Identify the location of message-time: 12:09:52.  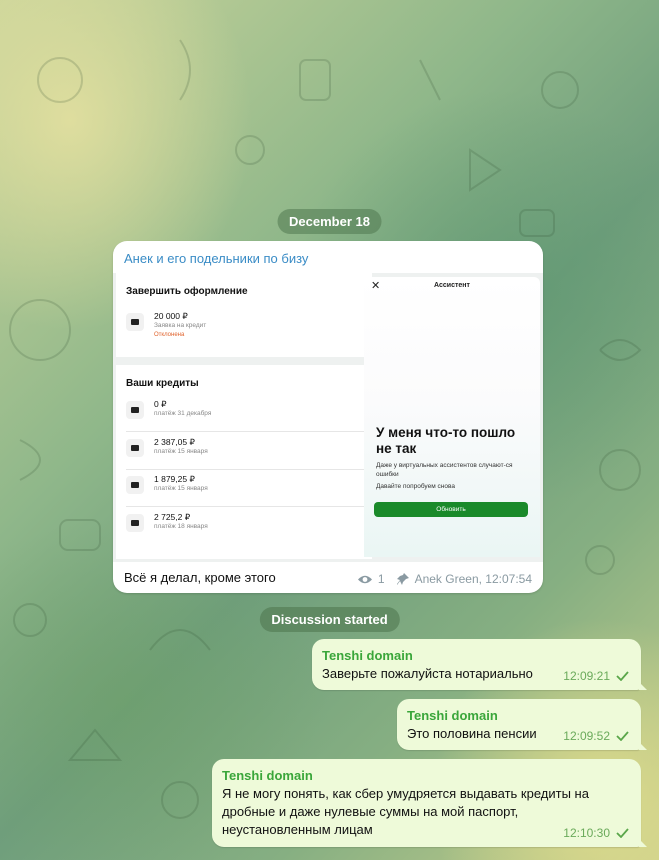
(586, 736).